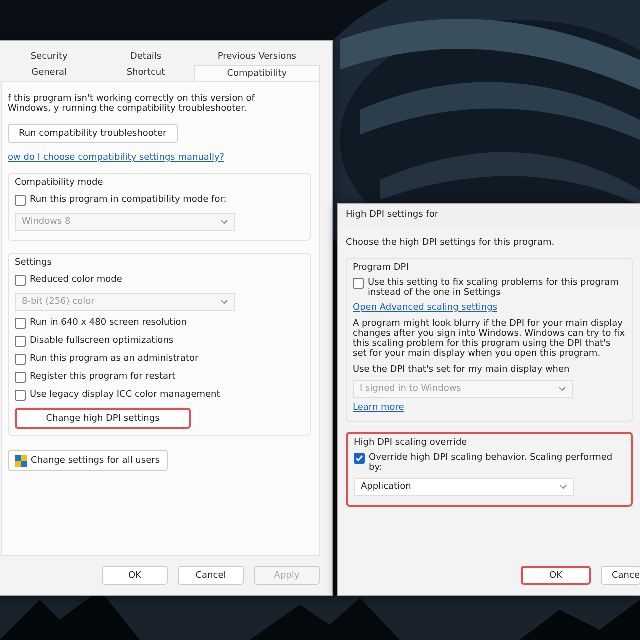 This screenshot has width=640, height=640. What do you see at coordinates (59, 183) in the screenshot?
I see `group-title: Compatibility mode` at bounding box center [59, 183].